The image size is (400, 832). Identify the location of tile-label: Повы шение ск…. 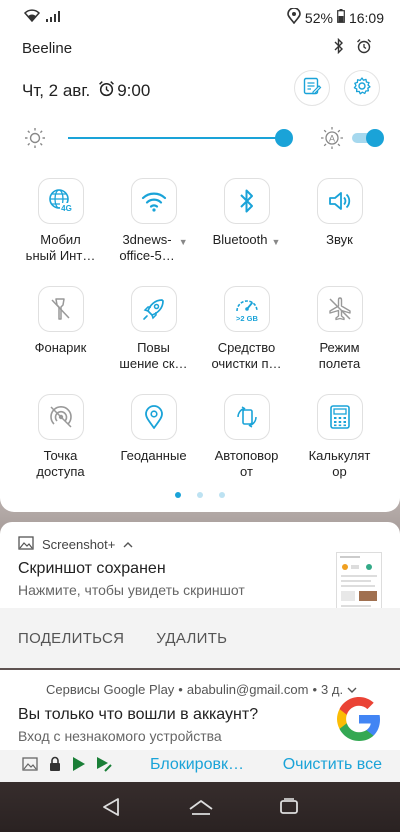
(153, 355).